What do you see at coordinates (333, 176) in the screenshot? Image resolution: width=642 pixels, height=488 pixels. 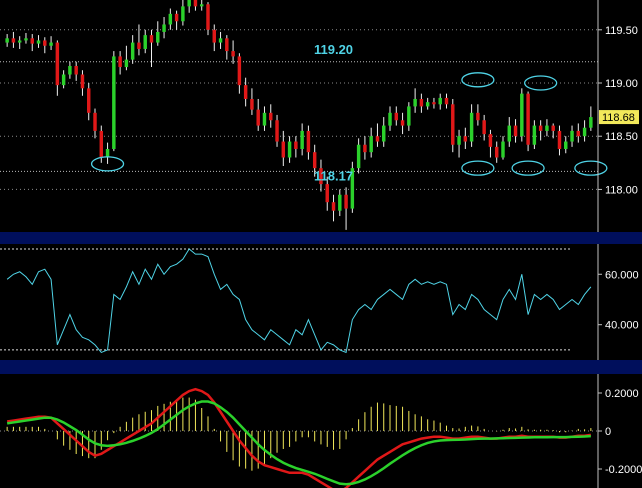 I see `price-annotation: 118.17` at bounding box center [333, 176].